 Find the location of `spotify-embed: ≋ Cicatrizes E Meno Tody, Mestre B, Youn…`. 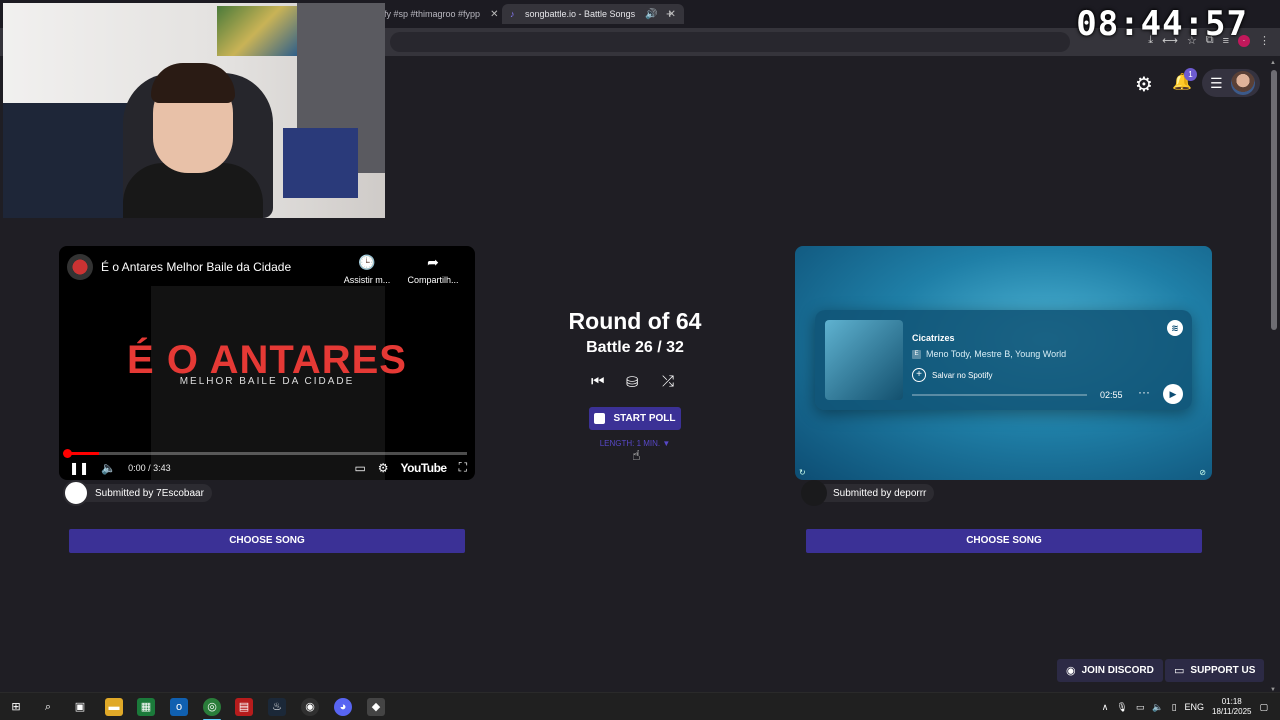

spotify-embed: ≋ Cicatrizes E Meno Tody, Mestre B, Youn… is located at coordinates (1003, 363).